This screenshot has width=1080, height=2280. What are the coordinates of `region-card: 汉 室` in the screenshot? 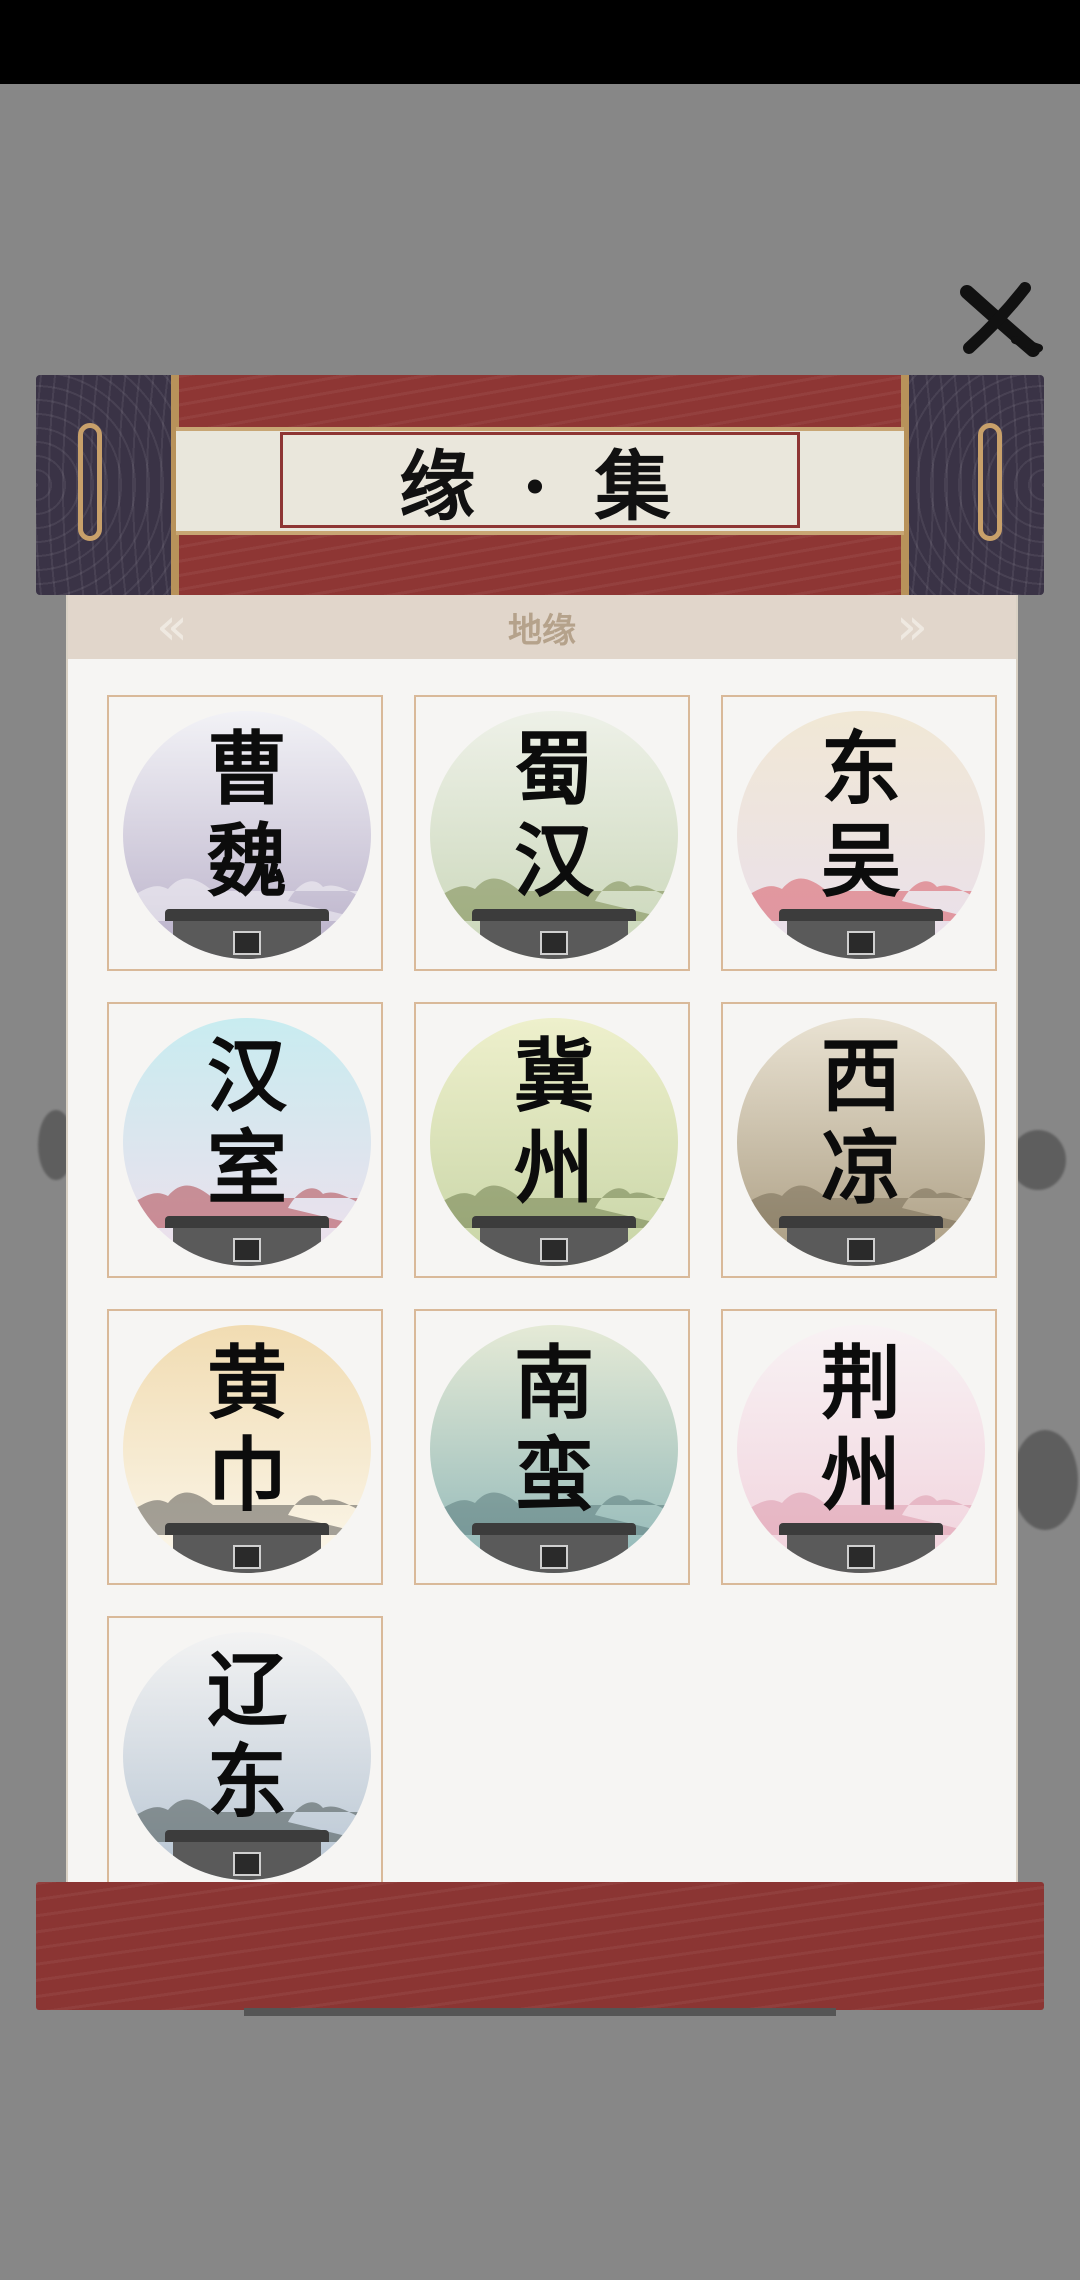 It's located at (245, 1140).